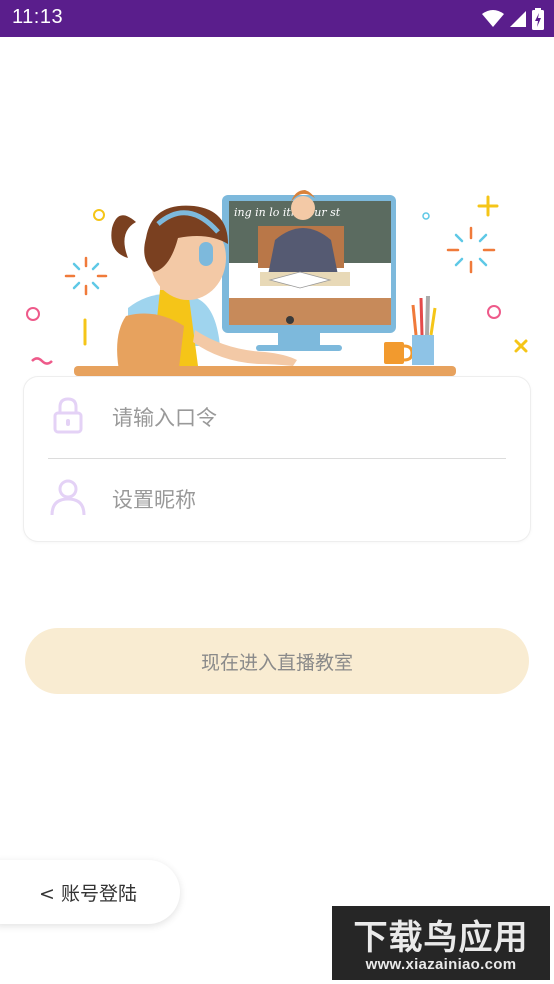 This screenshot has width=554, height=984. I want to click on board-text: ing in lo ith your st, so click(287, 212).